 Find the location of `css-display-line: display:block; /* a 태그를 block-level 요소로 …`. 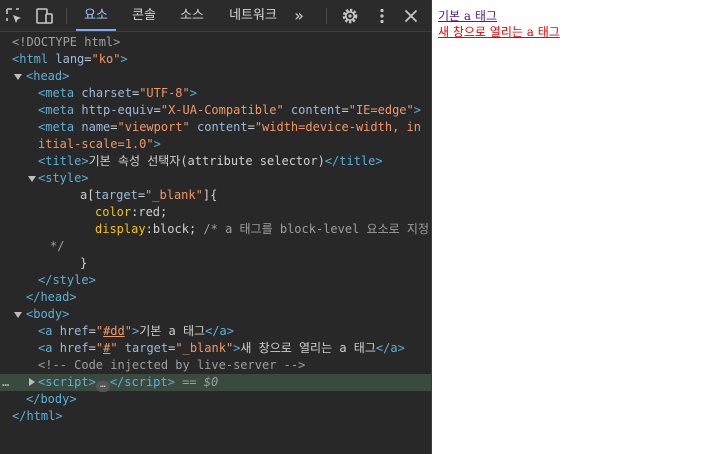

css-display-line: display:block; /* a 태그를 block-level 요소로 … is located at coordinates (215, 229).